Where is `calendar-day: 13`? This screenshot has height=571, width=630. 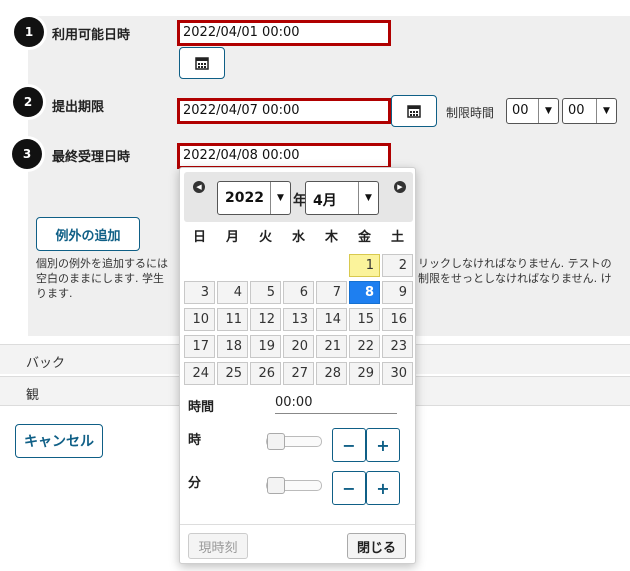
calendar-day: 13 is located at coordinates (298, 319).